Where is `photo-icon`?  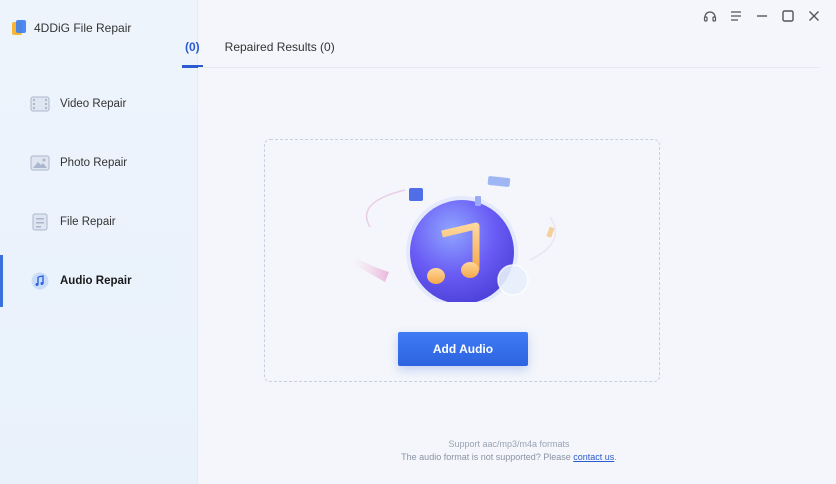
photo-icon is located at coordinates (40, 163).